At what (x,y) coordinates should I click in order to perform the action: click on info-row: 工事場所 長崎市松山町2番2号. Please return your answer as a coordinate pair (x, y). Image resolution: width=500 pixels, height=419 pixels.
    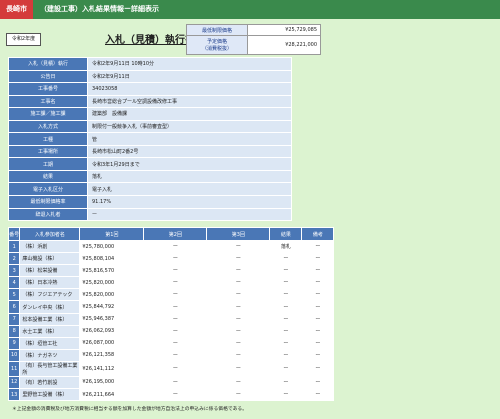
    Looking at the image, I should click on (150, 151).